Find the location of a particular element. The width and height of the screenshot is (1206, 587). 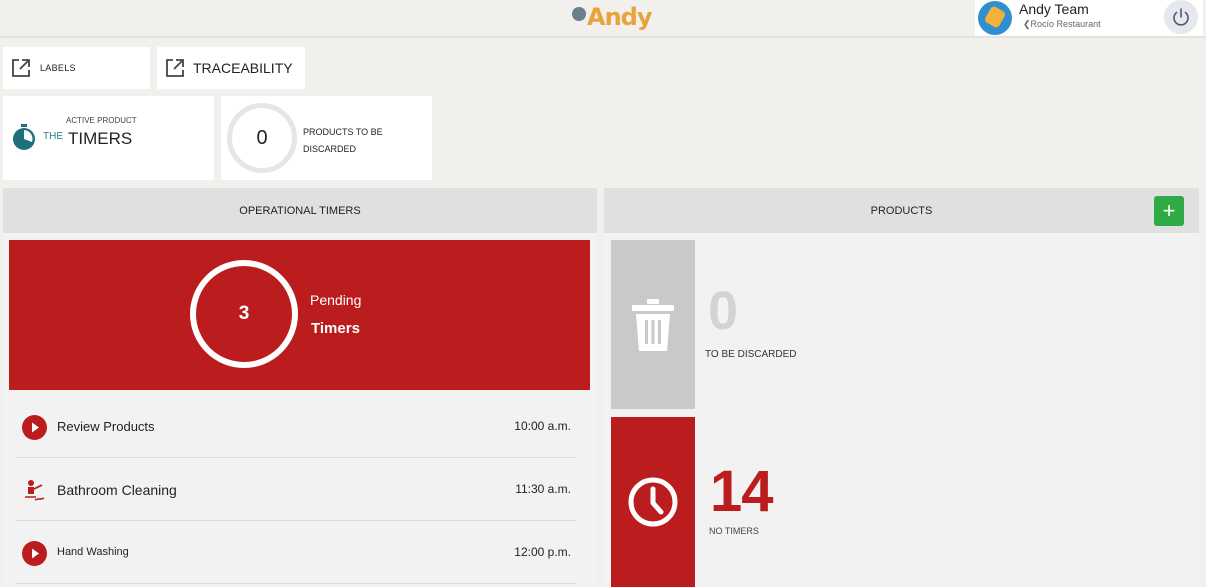

logo-eye-icon is located at coordinates (579, 14).